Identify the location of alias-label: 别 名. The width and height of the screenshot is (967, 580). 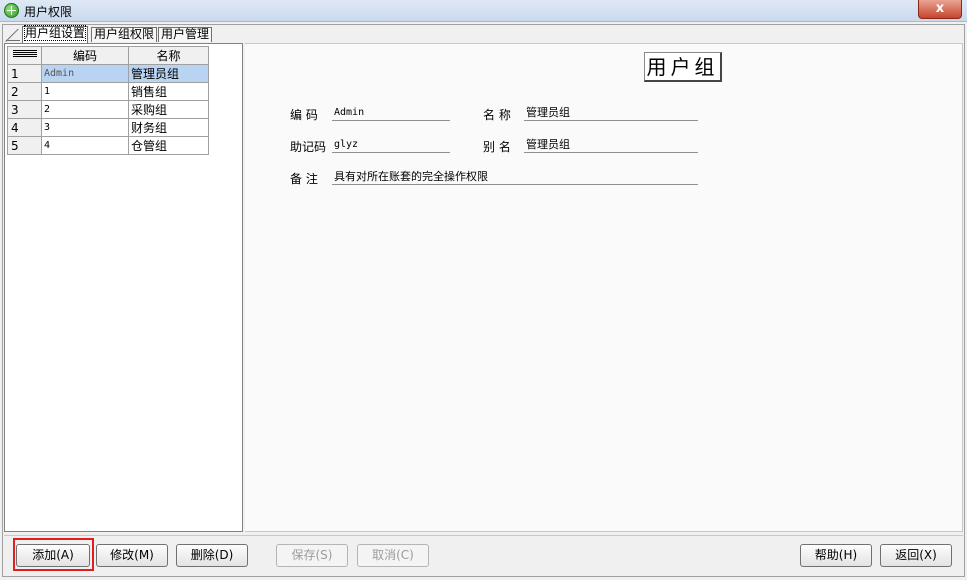
(497, 147).